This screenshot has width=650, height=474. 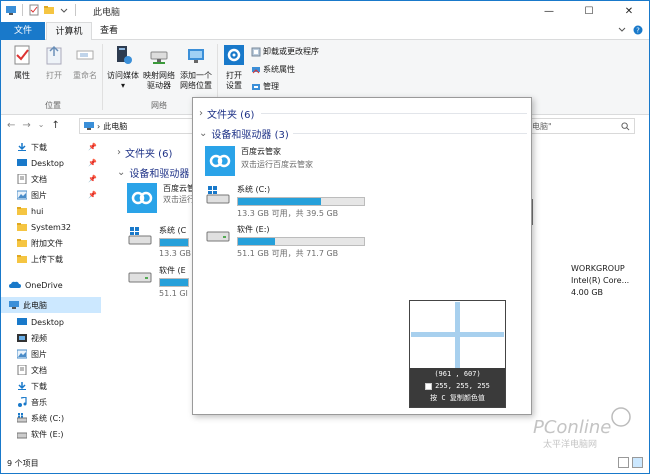 What do you see at coordinates (51, 285) in the screenshot?
I see `nav-item-onedrive: OneDrive` at bounding box center [51, 285].